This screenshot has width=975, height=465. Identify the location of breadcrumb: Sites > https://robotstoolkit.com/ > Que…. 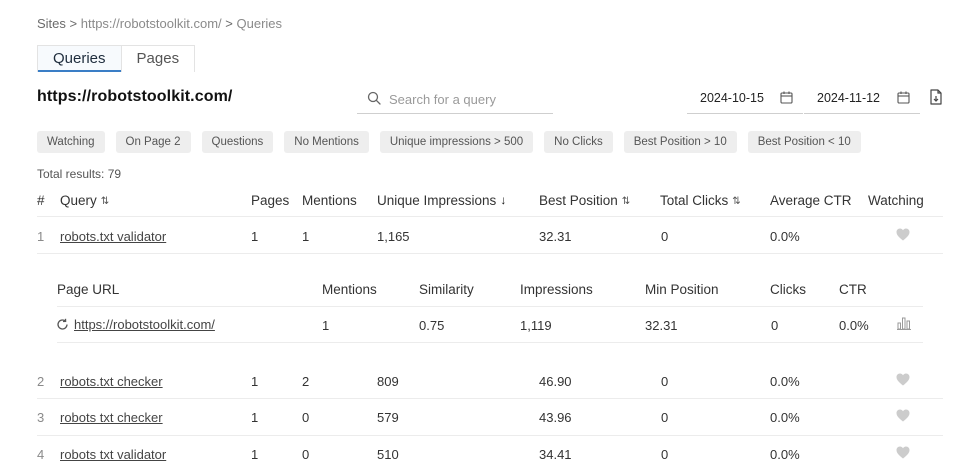
(159, 23).